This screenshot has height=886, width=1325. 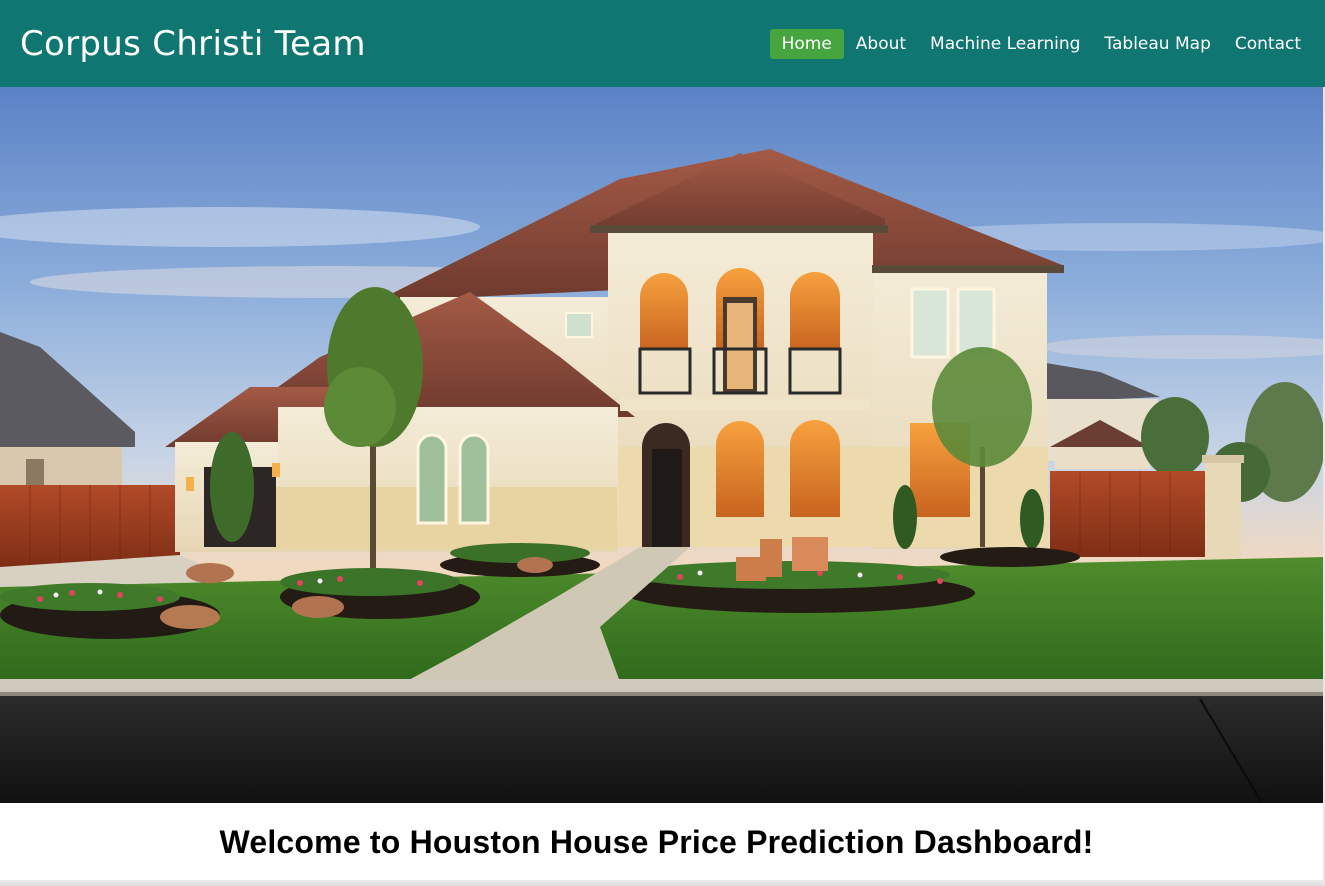 I want to click on nav-home-link: Home, so click(x=806, y=43).